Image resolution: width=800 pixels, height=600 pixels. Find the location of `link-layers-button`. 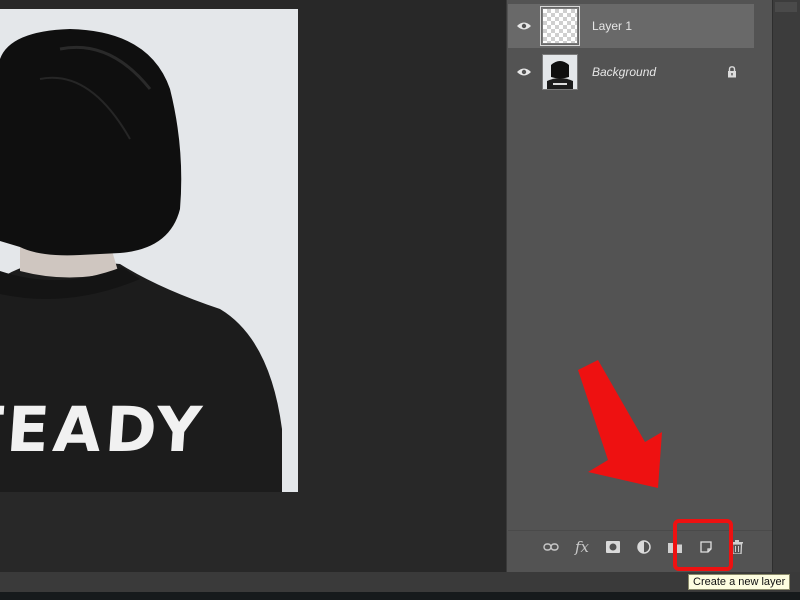

link-layers-button is located at coordinates (551, 547).